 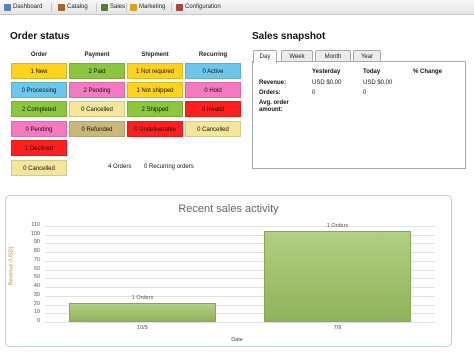 I want to click on sales-icon, so click(x=104, y=7).